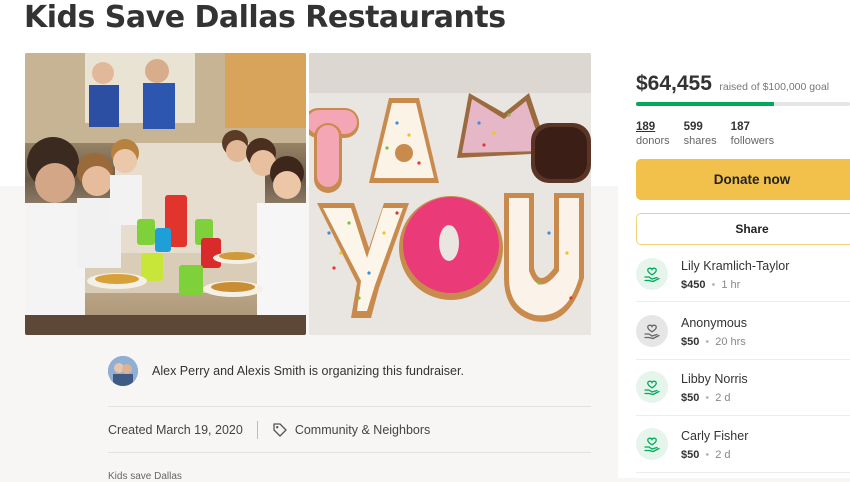 The image size is (850, 482). I want to click on stat-followers: 187 followers, so click(752, 134).